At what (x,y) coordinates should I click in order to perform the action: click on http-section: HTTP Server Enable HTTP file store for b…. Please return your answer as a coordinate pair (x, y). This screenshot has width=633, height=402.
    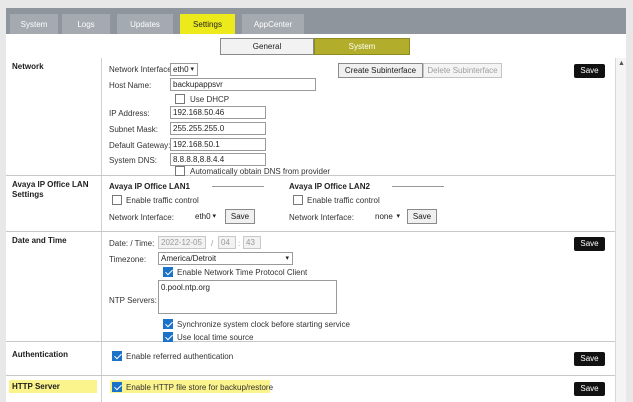
    Looking at the image, I should click on (310, 389).